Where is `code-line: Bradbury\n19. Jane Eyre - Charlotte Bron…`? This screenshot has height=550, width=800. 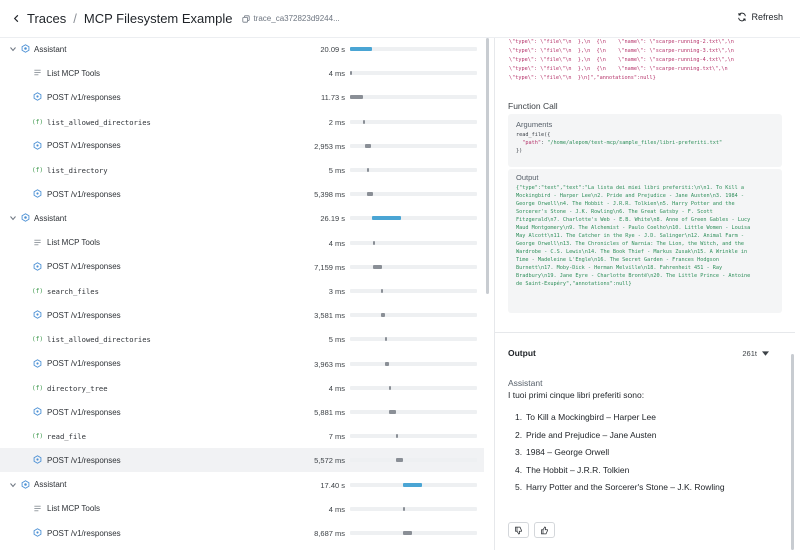 code-line: Bradbury\n19. Jane Eyre - Charlotte Bron… is located at coordinates (633, 276).